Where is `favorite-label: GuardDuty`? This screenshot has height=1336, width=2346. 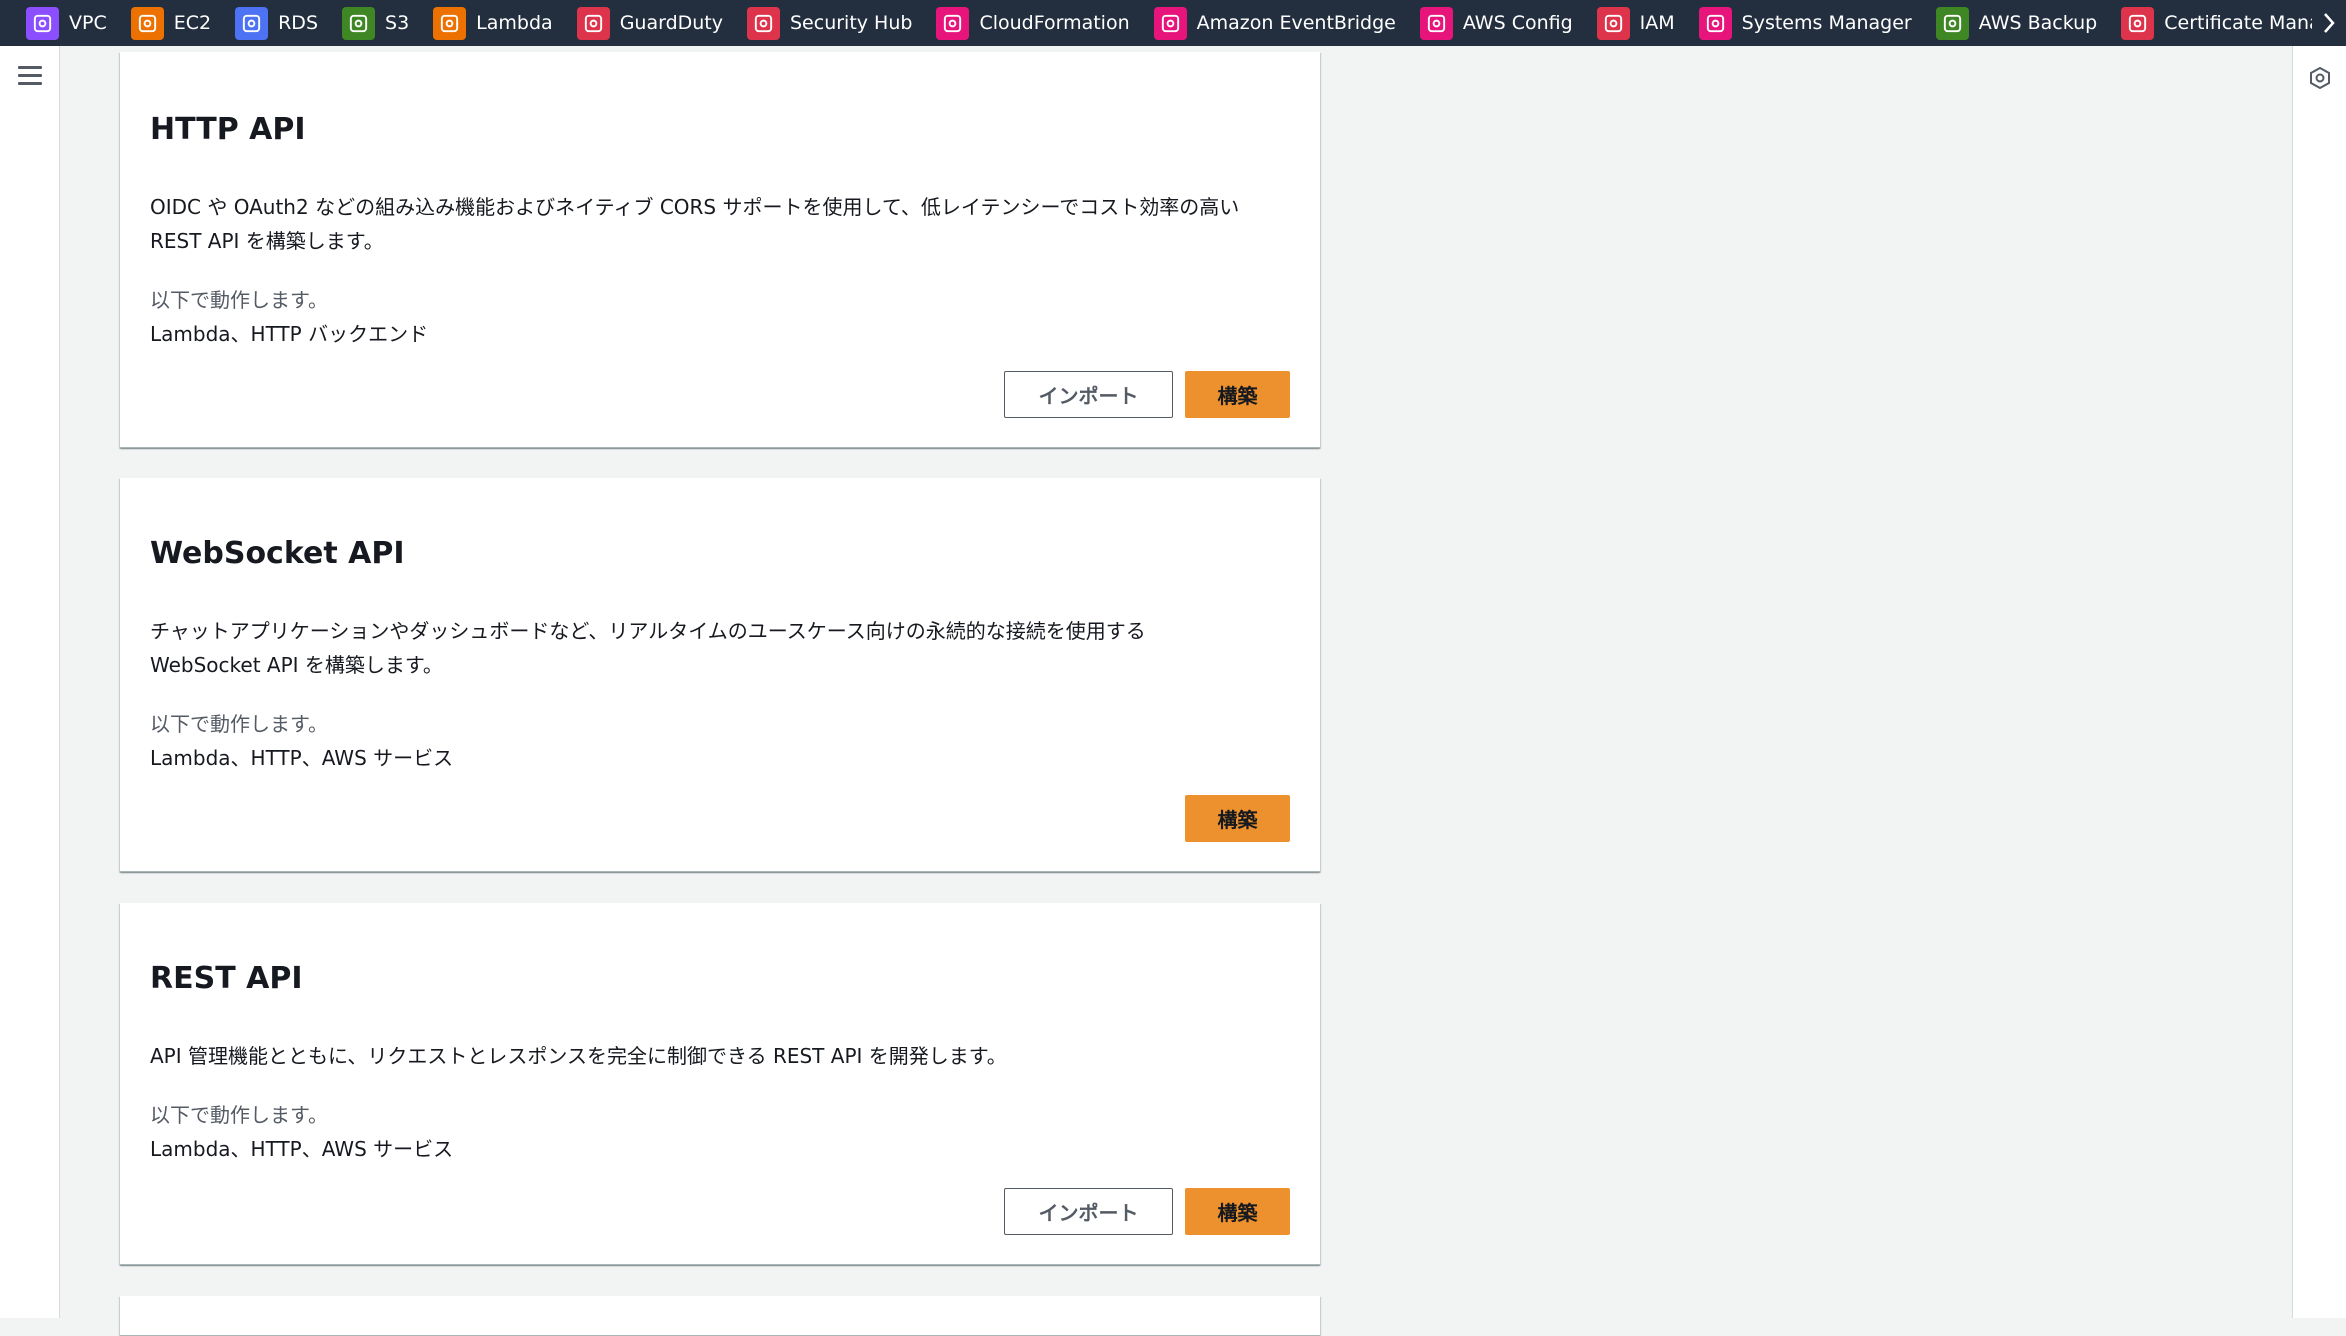 favorite-label: GuardDuty is located at coordinates (671, 23).